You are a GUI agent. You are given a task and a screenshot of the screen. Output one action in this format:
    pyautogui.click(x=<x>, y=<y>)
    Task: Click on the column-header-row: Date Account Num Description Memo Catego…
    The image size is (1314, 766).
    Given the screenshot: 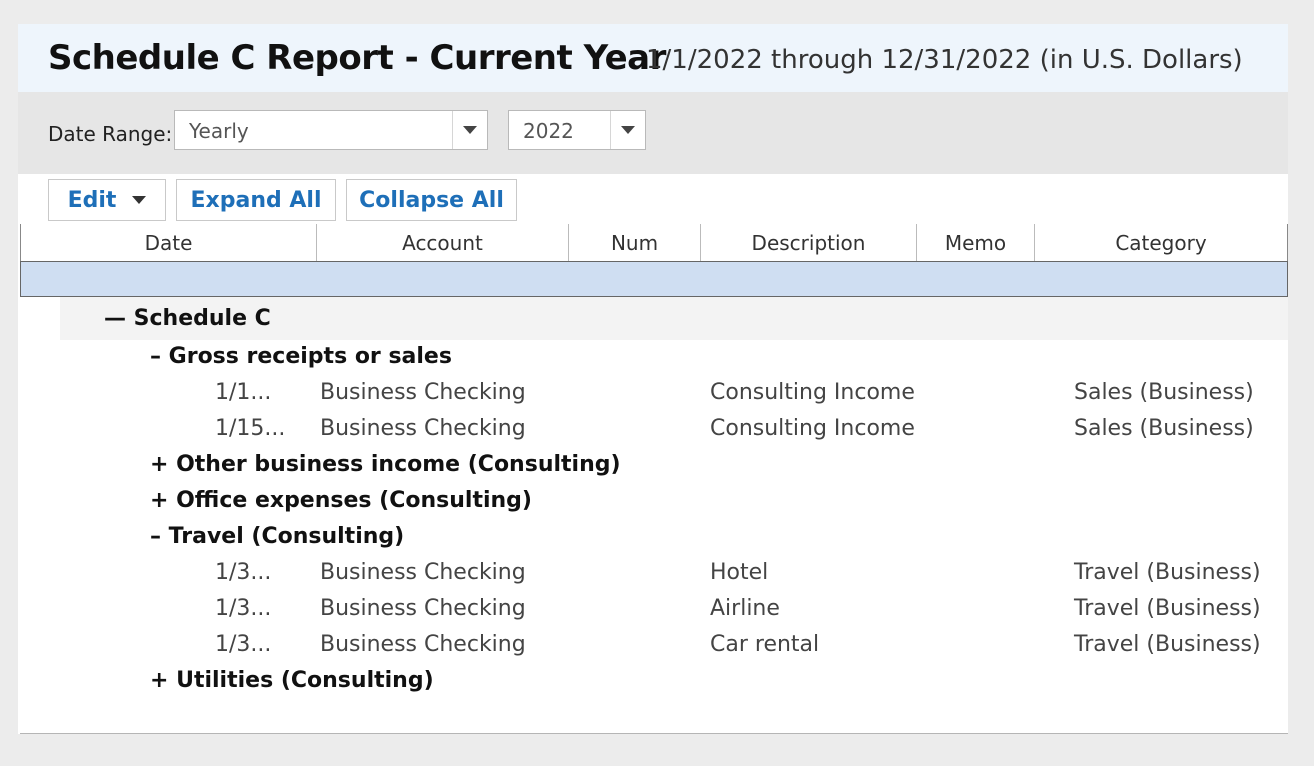 What is the action you would take?
    pyautogui.click(x=654, y=242)
    